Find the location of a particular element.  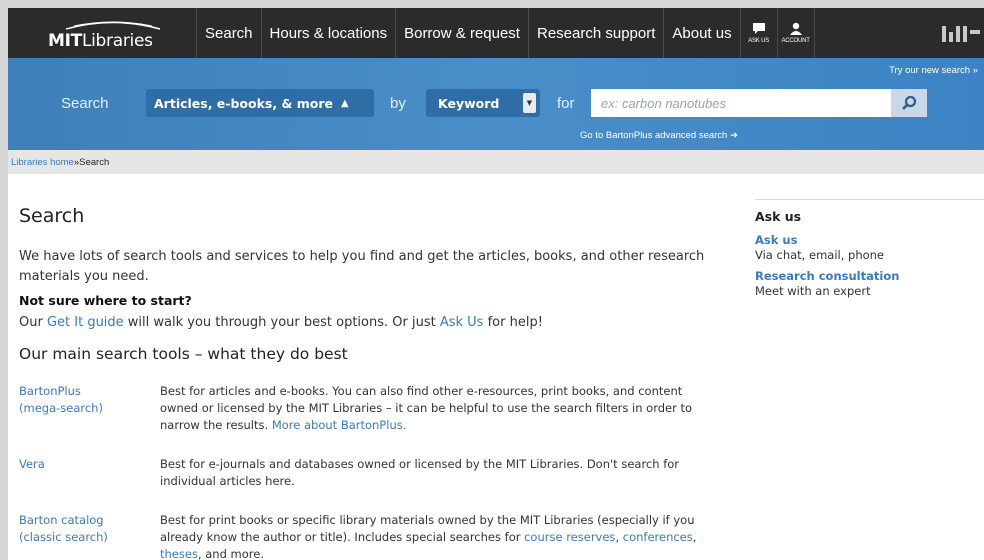

search-submit-button is located at coordinates (909, 103).